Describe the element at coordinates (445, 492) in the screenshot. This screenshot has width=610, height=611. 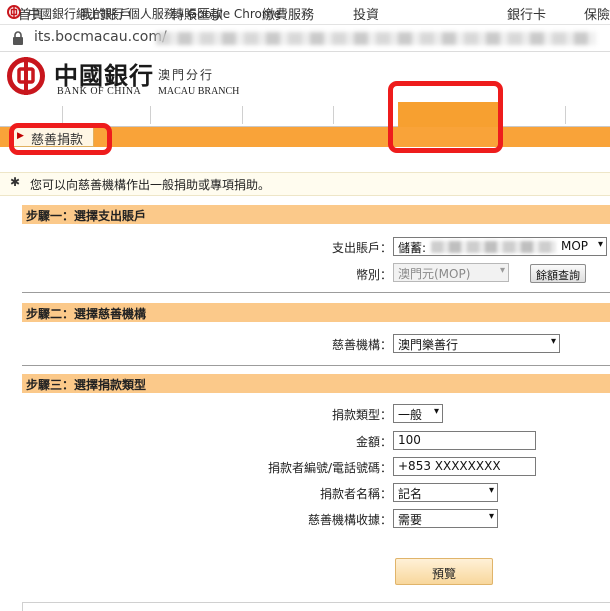
I see `donor-name-select: 記名 ▾` at that location.